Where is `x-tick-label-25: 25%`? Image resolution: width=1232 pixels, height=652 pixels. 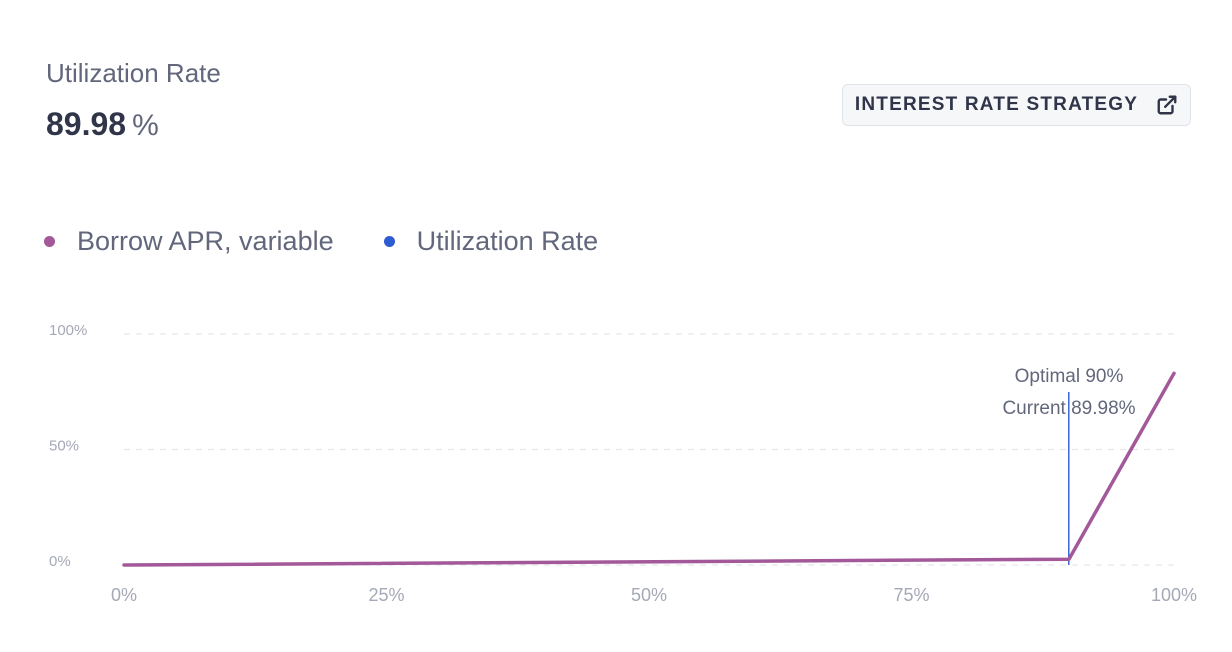
x-tick-label-25: 25% is located at coordinates (386, 595).